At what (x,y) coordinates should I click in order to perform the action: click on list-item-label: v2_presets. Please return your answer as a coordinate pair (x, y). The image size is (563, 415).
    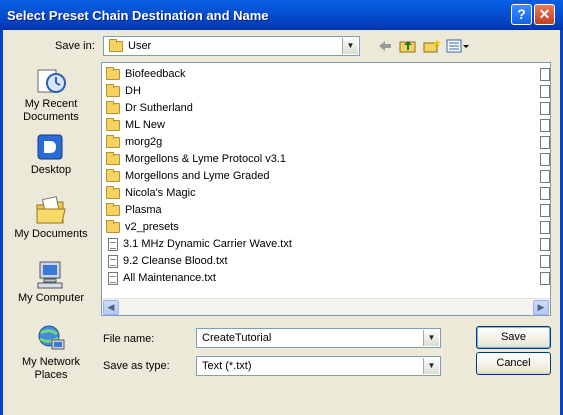
    Looking at the image, I should click on (152, 227).